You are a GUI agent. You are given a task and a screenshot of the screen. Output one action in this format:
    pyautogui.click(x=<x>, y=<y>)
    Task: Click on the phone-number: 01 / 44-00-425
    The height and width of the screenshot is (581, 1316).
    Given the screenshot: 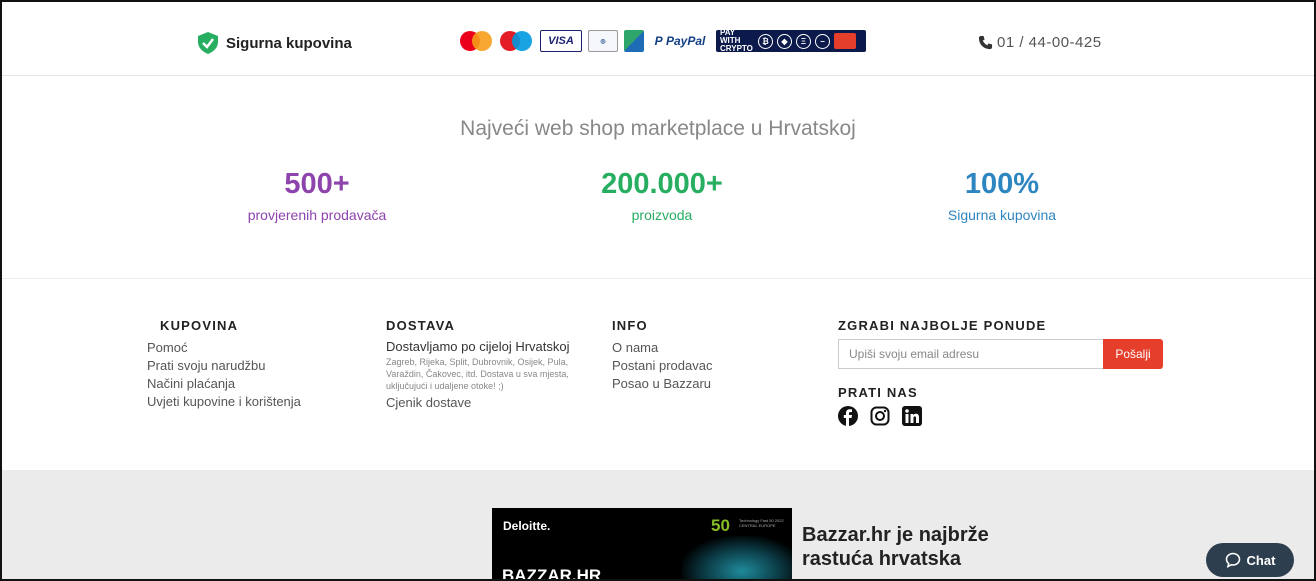 What is the action you would take?
    pyautogui.click(x=1040, y=42)
    